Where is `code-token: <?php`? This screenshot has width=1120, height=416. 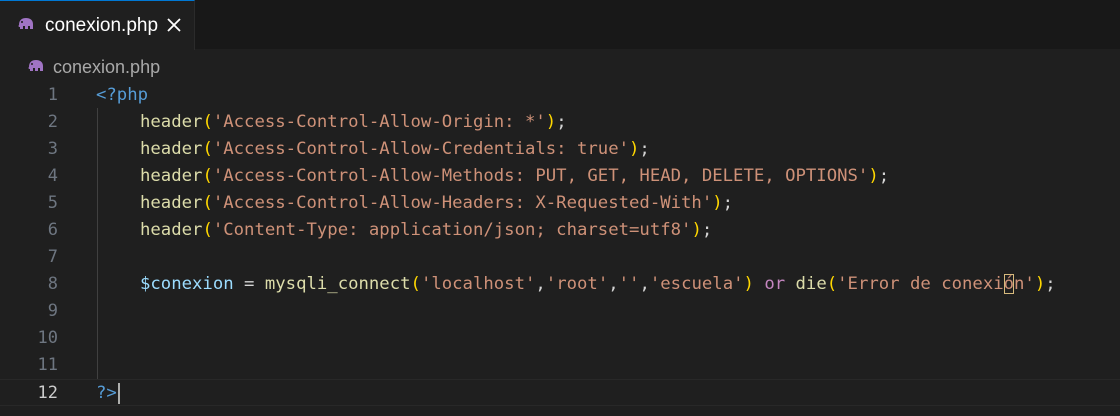
code-token: <?php is located at coordinates (122, 95).